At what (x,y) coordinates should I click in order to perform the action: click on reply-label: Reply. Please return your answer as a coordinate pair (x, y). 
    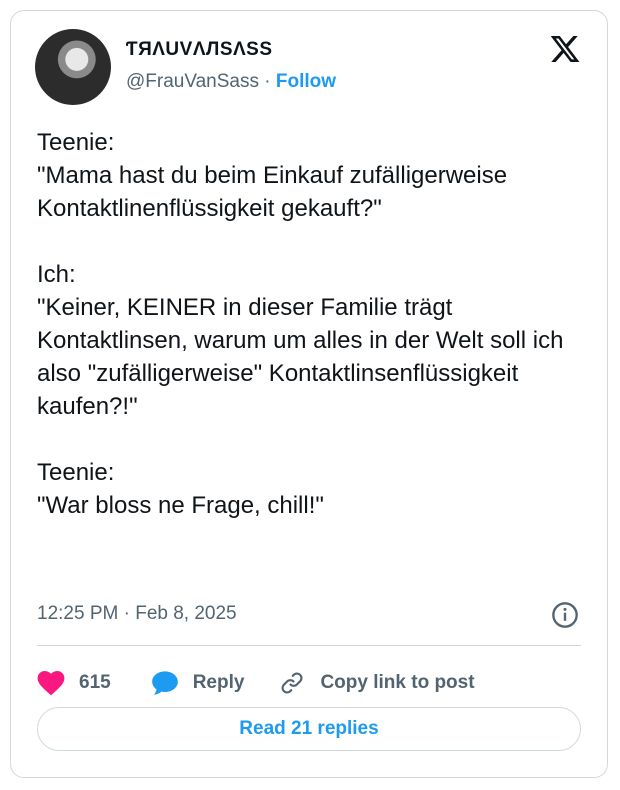
    Looking at the image, I should click on (218, 682).